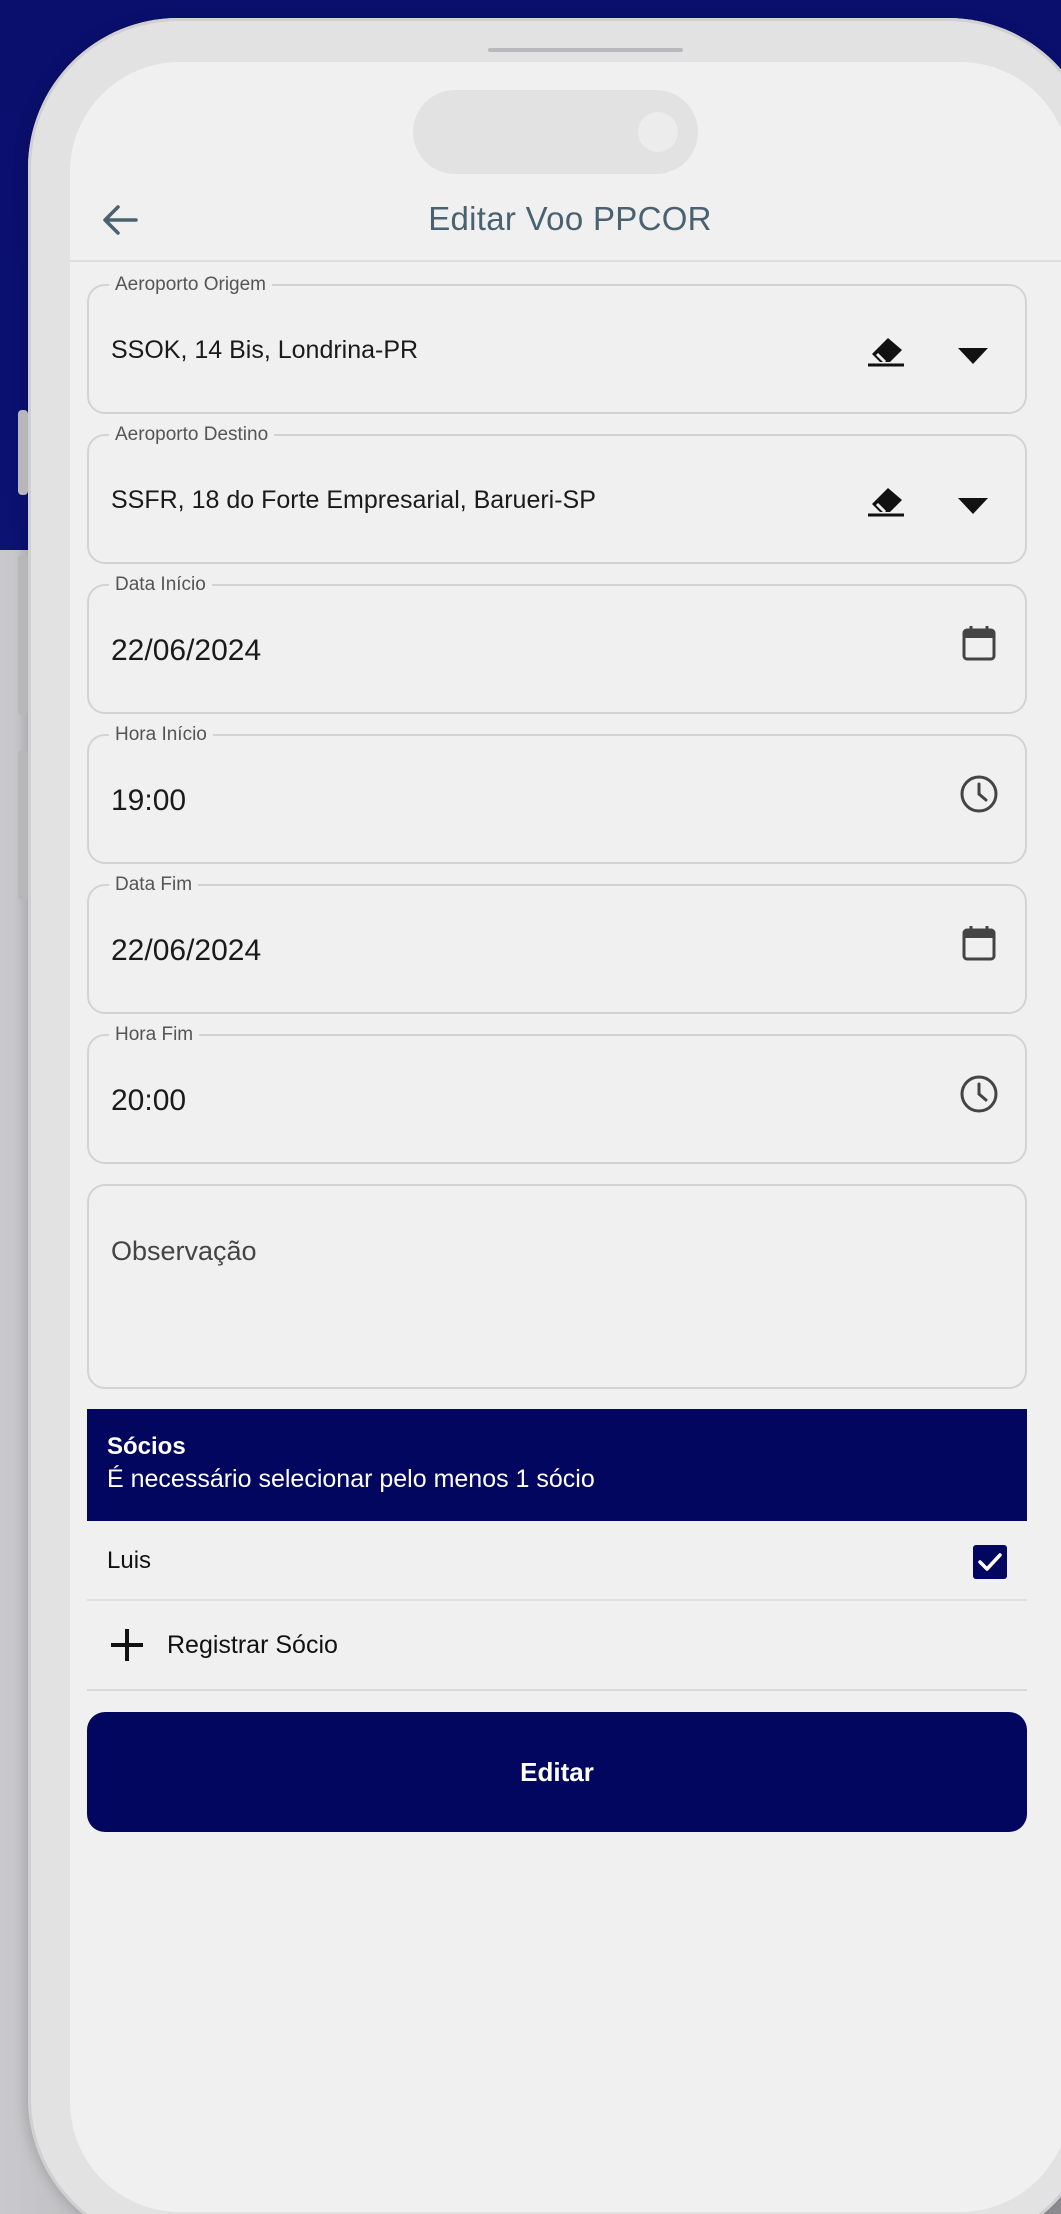  I want to click on register-partner-button: Registrar Sócio, so click(557, 1646).